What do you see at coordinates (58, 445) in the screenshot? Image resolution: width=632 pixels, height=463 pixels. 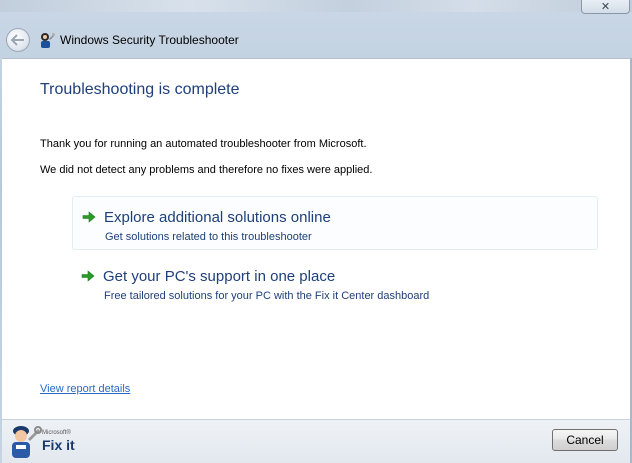 I see `fixit-logo-text: Fix it` at bounding box center [58, 445].